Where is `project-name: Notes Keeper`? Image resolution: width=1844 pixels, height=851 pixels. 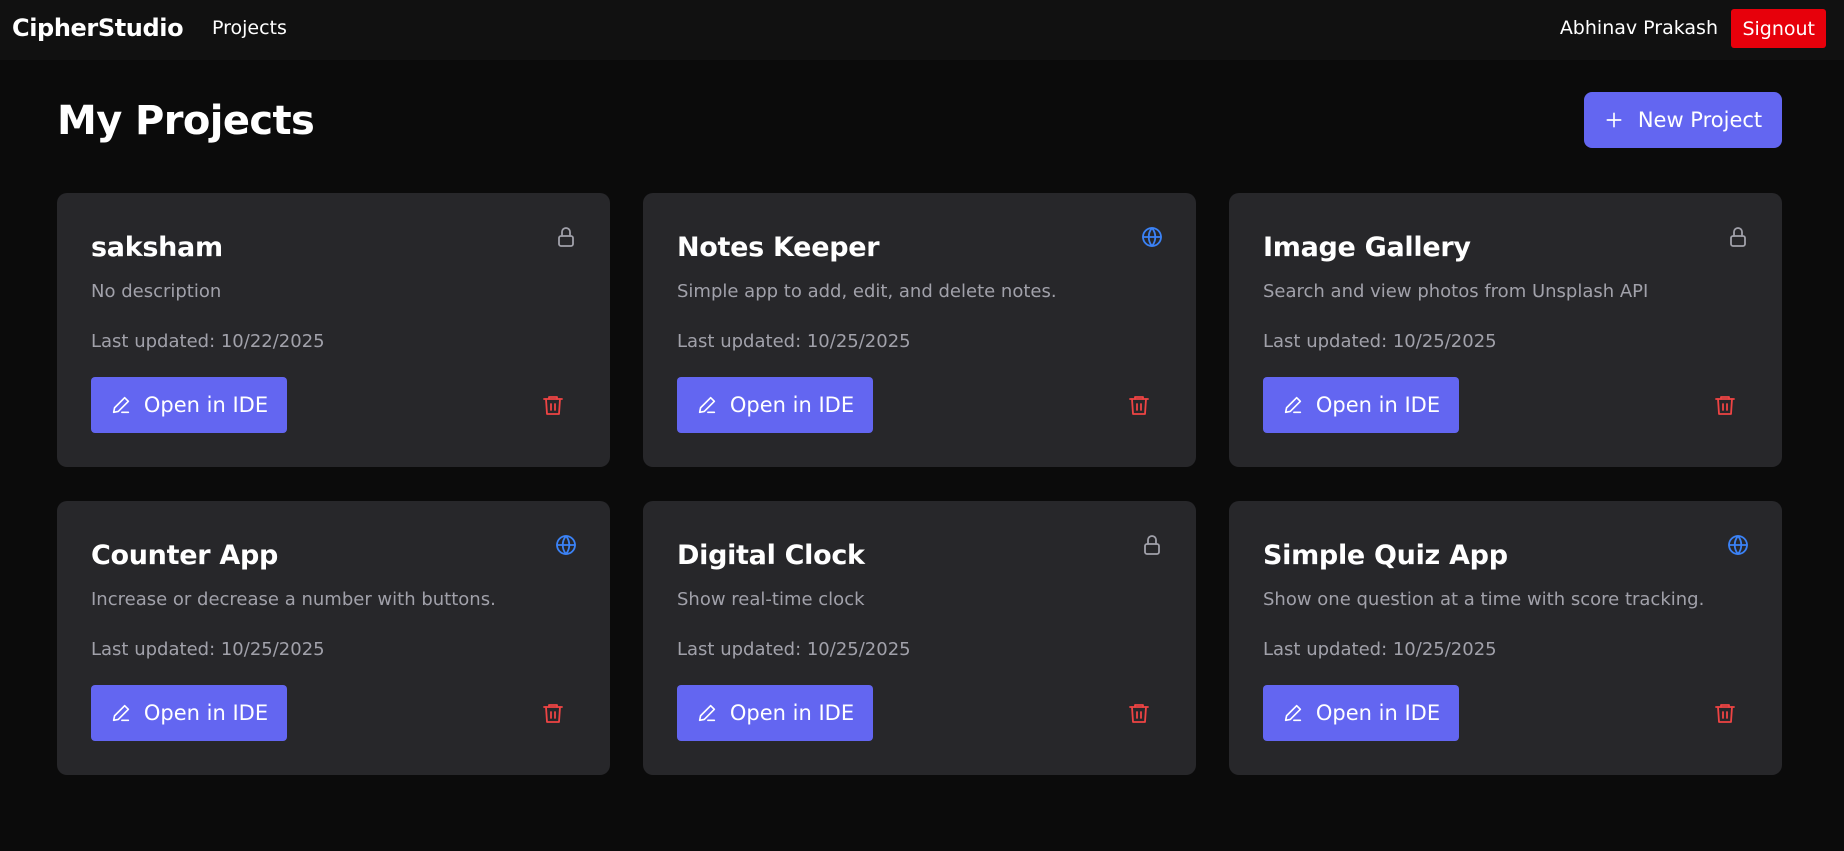
project-name: Notes Keeper is located at coordinates (778, 247).